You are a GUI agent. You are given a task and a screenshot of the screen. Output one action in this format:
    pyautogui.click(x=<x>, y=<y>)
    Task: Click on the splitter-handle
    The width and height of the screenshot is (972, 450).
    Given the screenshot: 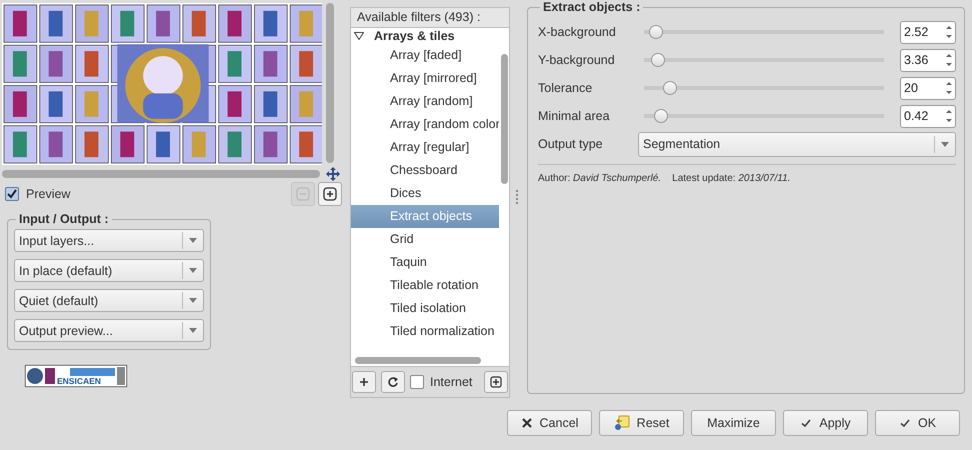 What is the action you would take?
    pyautogui.click(x=518, y=197)
    